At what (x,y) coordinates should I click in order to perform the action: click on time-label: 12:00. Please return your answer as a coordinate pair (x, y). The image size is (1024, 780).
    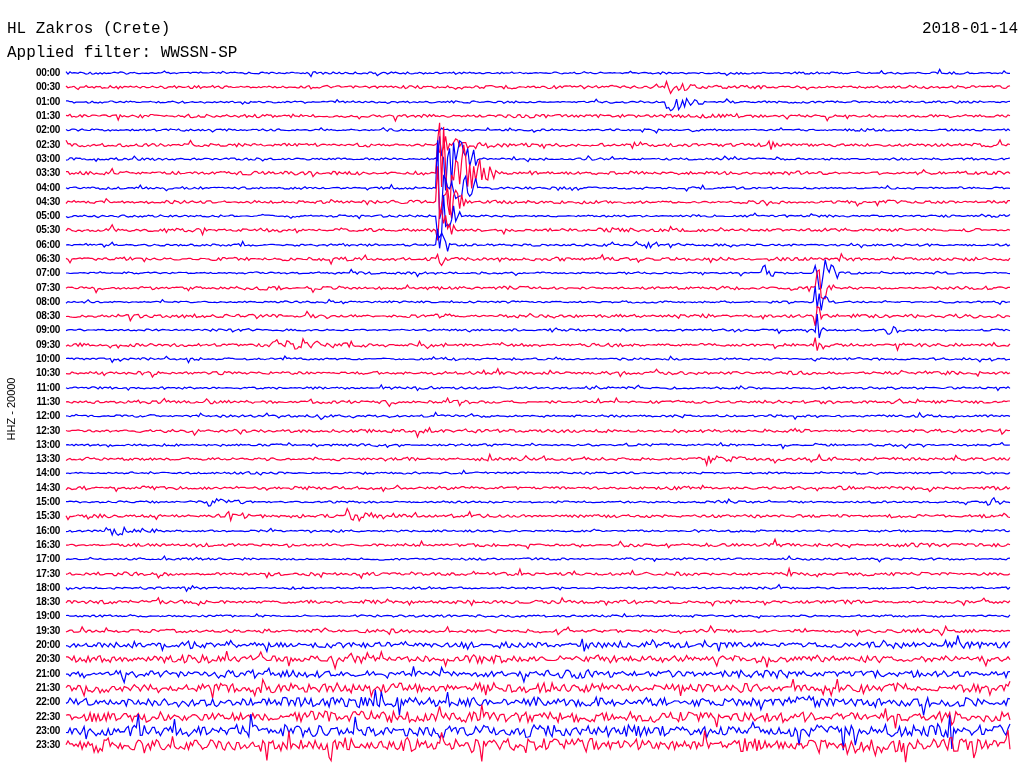
    Looking at the image, I should click on (47, 416).